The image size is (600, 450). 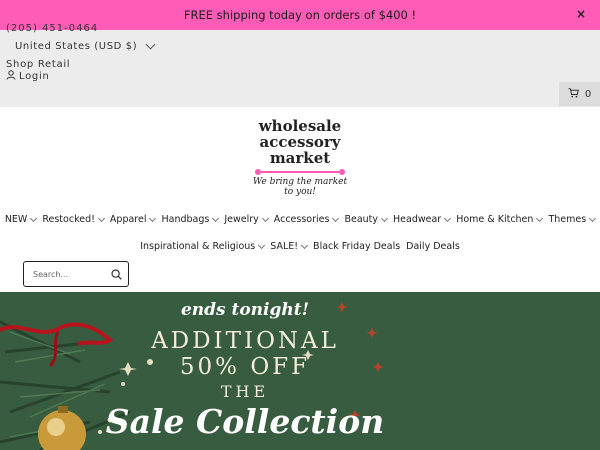 What do you see at coordinates (300, 15) in the screenshot?
I see `promo-text: FREE shipping today on orders of $400 !` at bounding box center [300, 15].